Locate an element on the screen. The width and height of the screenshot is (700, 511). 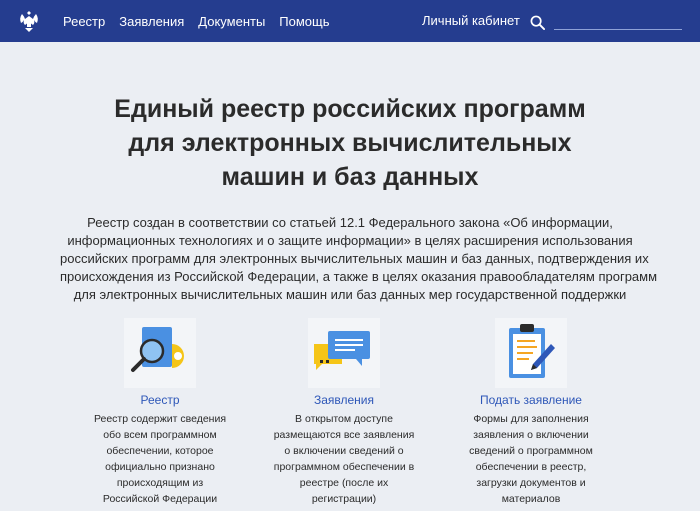
title-line: для электронных вычислительных is located at coordinates (350, 143).